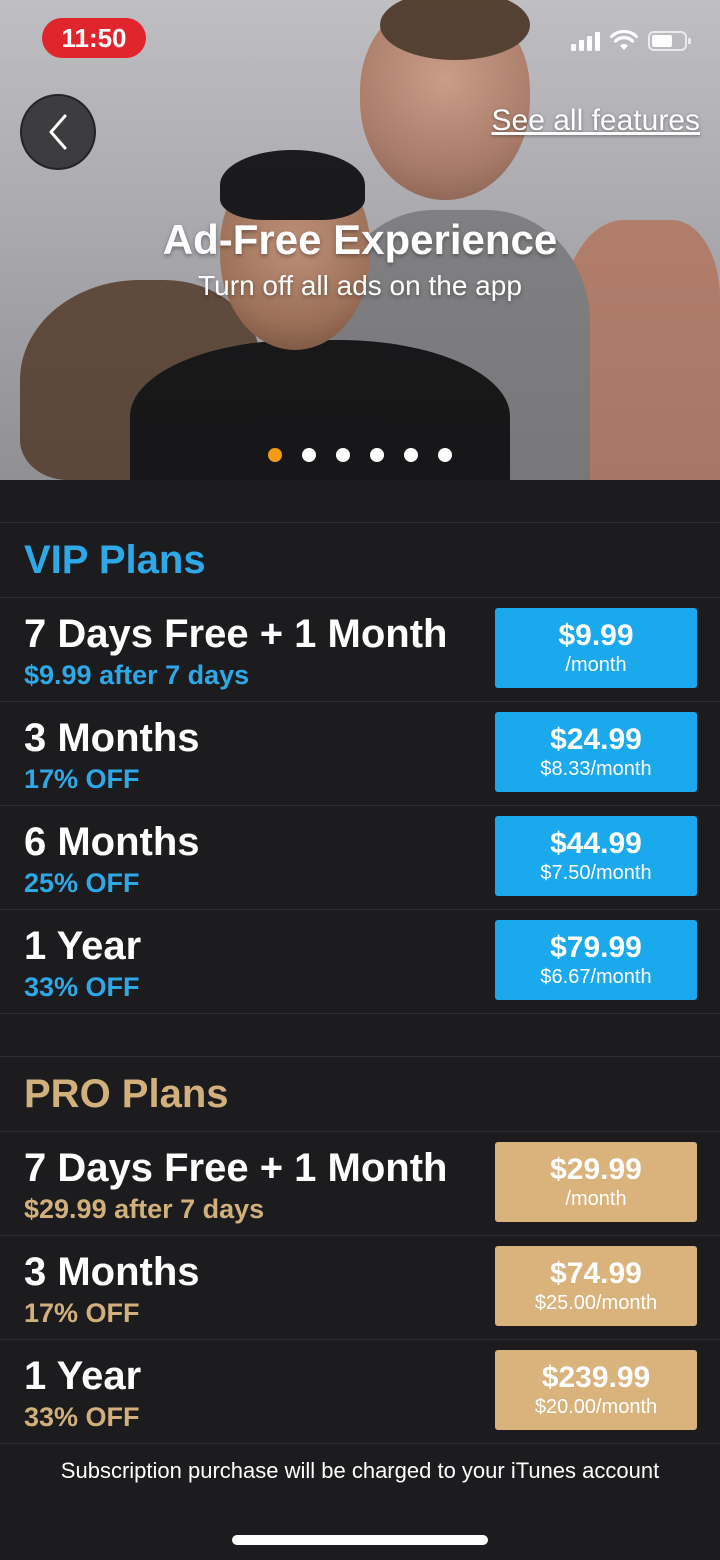 This screenshot has height=1560, width=720. What do you see at coordinates (144, 1209) in the screenshot?
I see `plan-subtitle: $29.99 after 7 days` at bounding box center [144, 1209].